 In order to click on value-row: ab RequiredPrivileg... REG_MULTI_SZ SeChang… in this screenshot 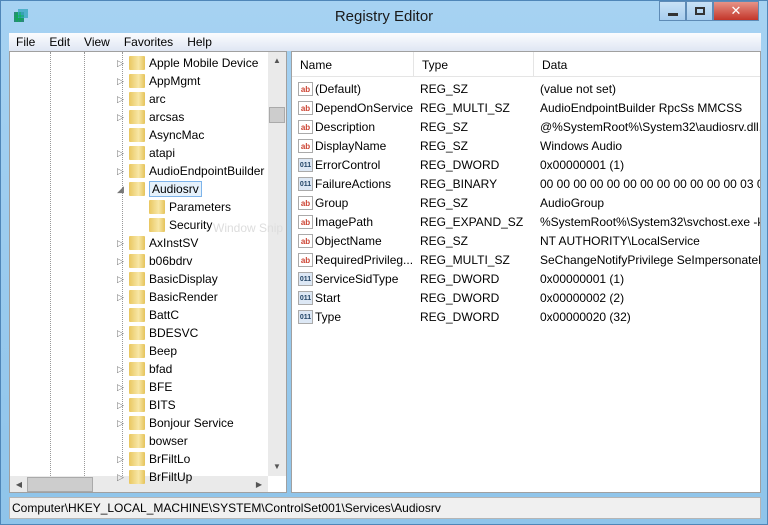, I will do `click(526, 259)`.